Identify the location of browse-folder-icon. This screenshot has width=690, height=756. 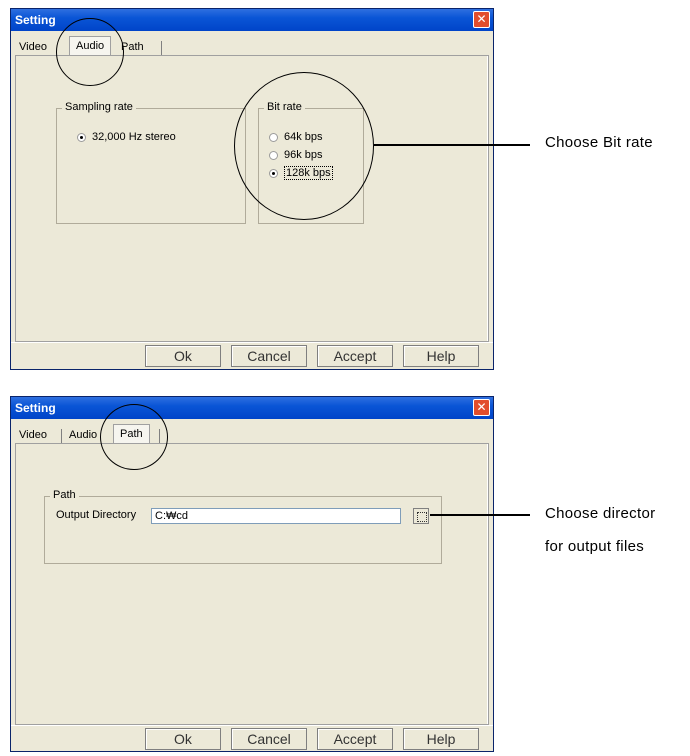
(421, 516).